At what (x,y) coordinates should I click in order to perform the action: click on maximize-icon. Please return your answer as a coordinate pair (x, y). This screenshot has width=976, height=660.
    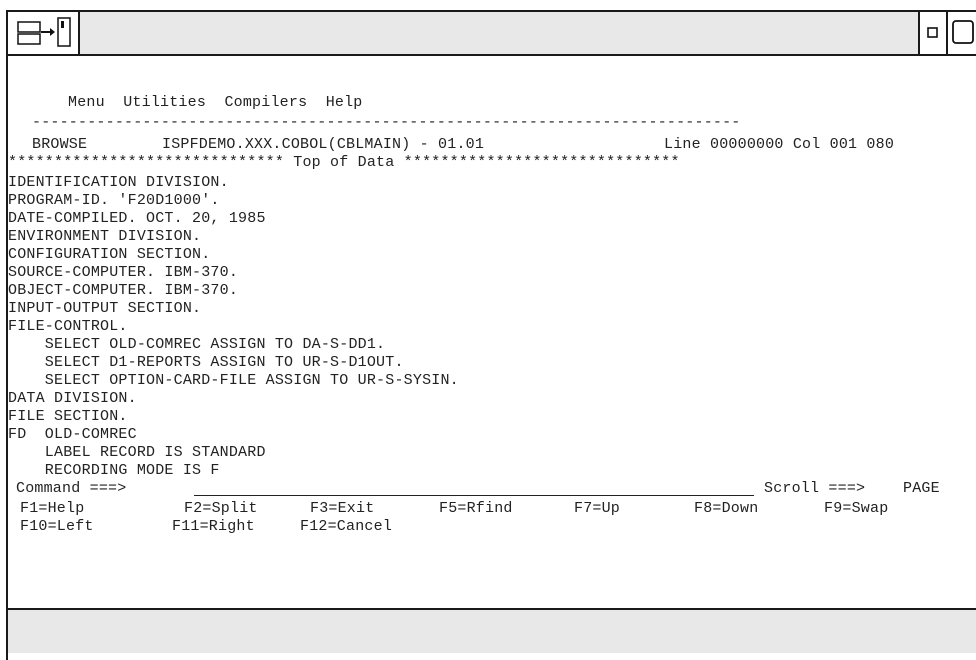
    Looking at the image, I should click on (963, 32).